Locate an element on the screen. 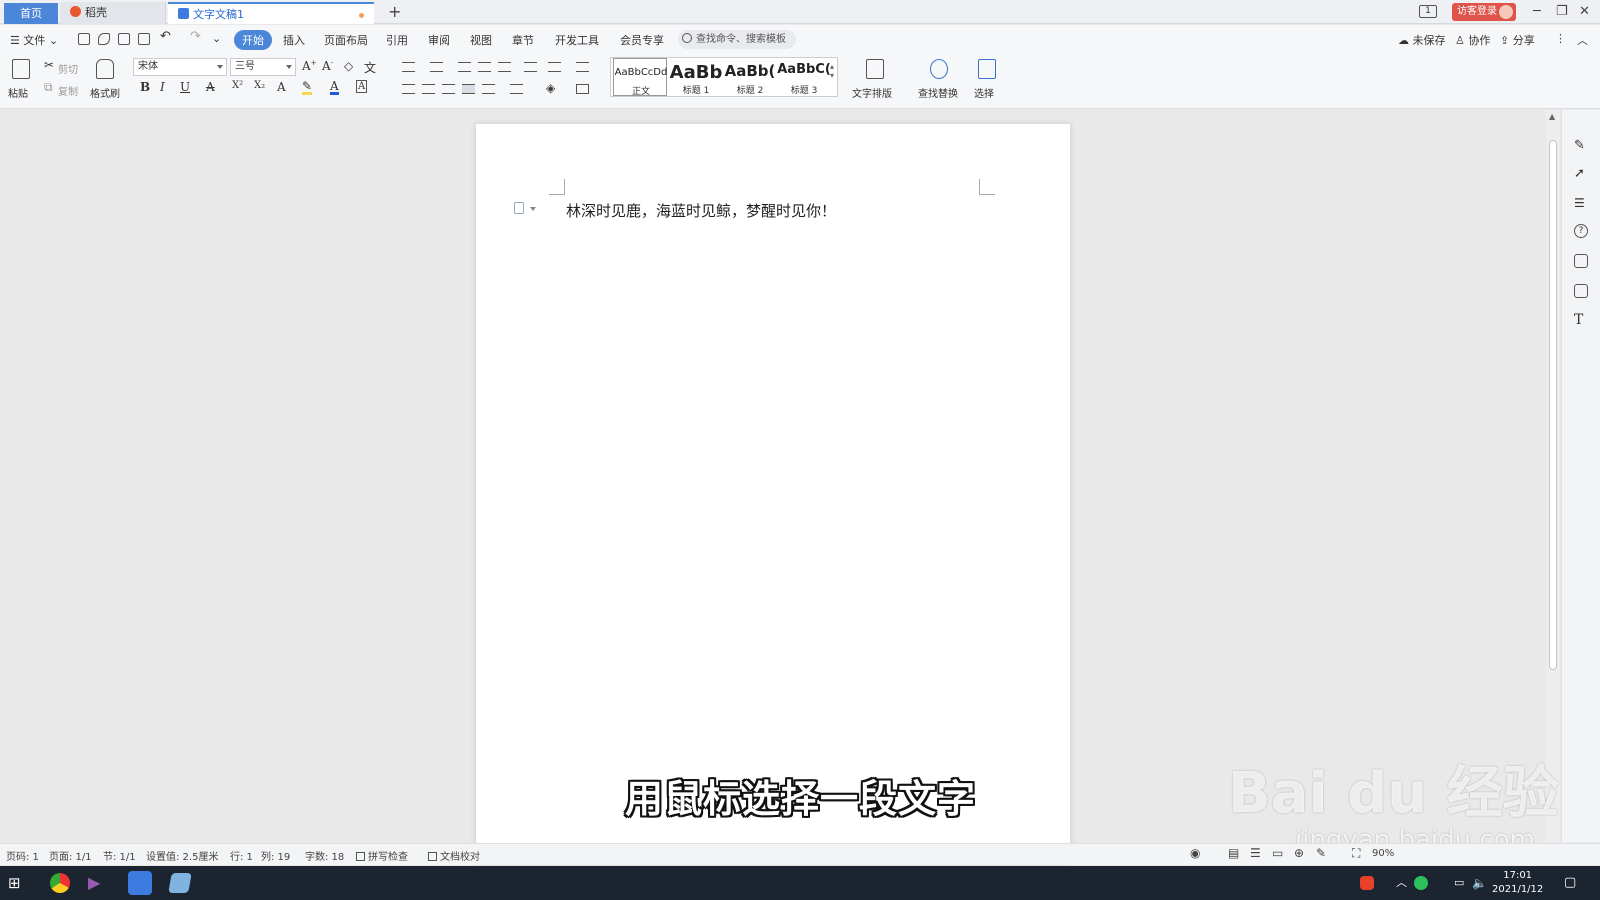  eye-protection-icon: ◉ is located at coordinates (1195, 853).